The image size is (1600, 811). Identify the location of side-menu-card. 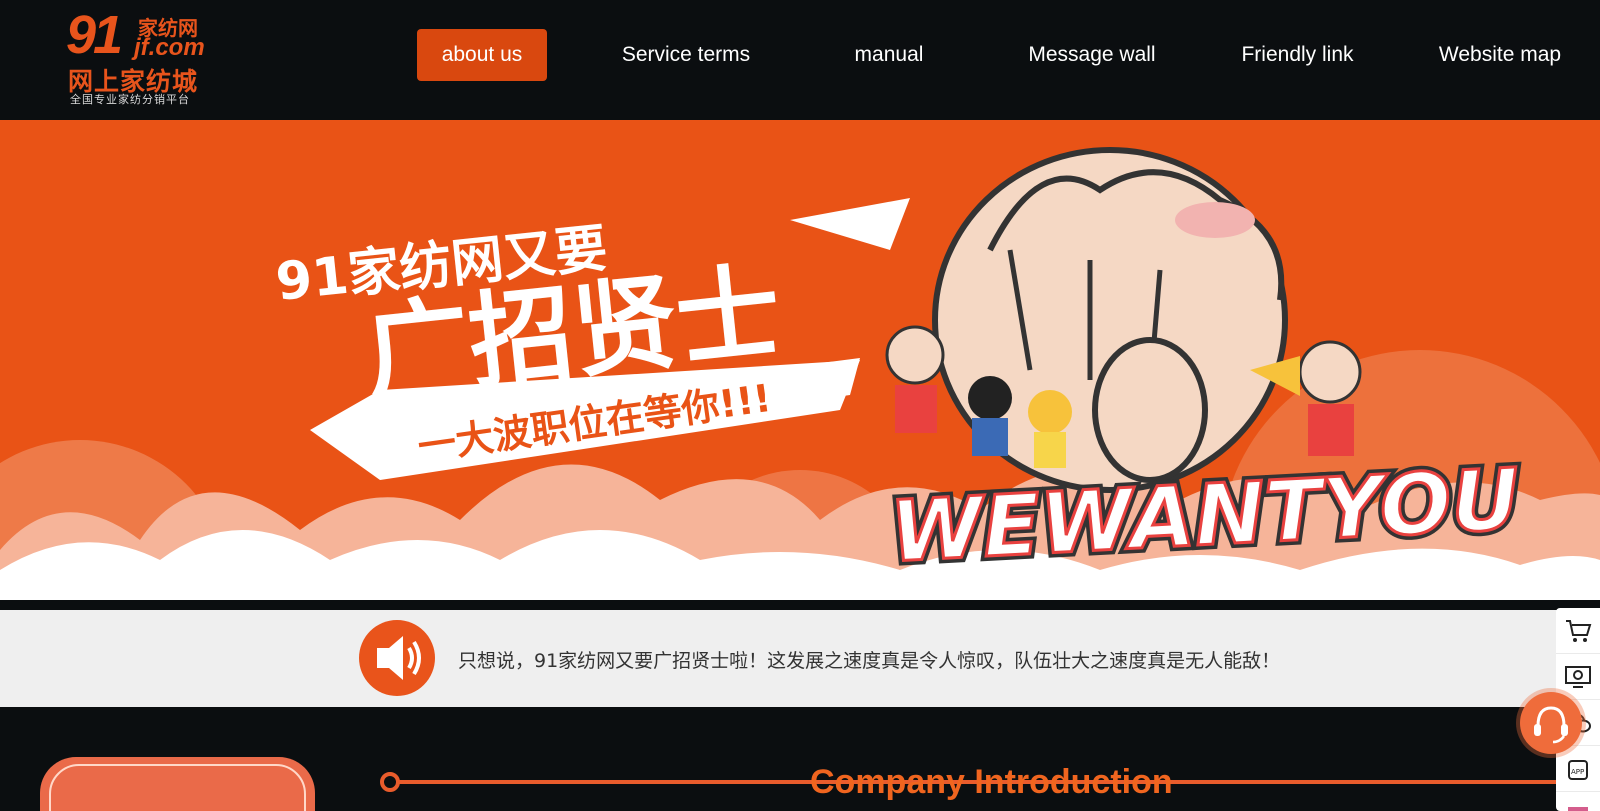
(177, 784).